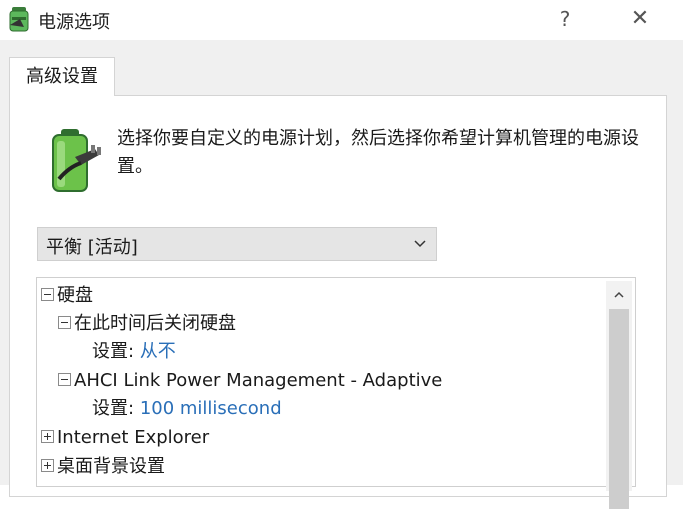  I want to click on setting-value-link: 从不, so click(158, 351).